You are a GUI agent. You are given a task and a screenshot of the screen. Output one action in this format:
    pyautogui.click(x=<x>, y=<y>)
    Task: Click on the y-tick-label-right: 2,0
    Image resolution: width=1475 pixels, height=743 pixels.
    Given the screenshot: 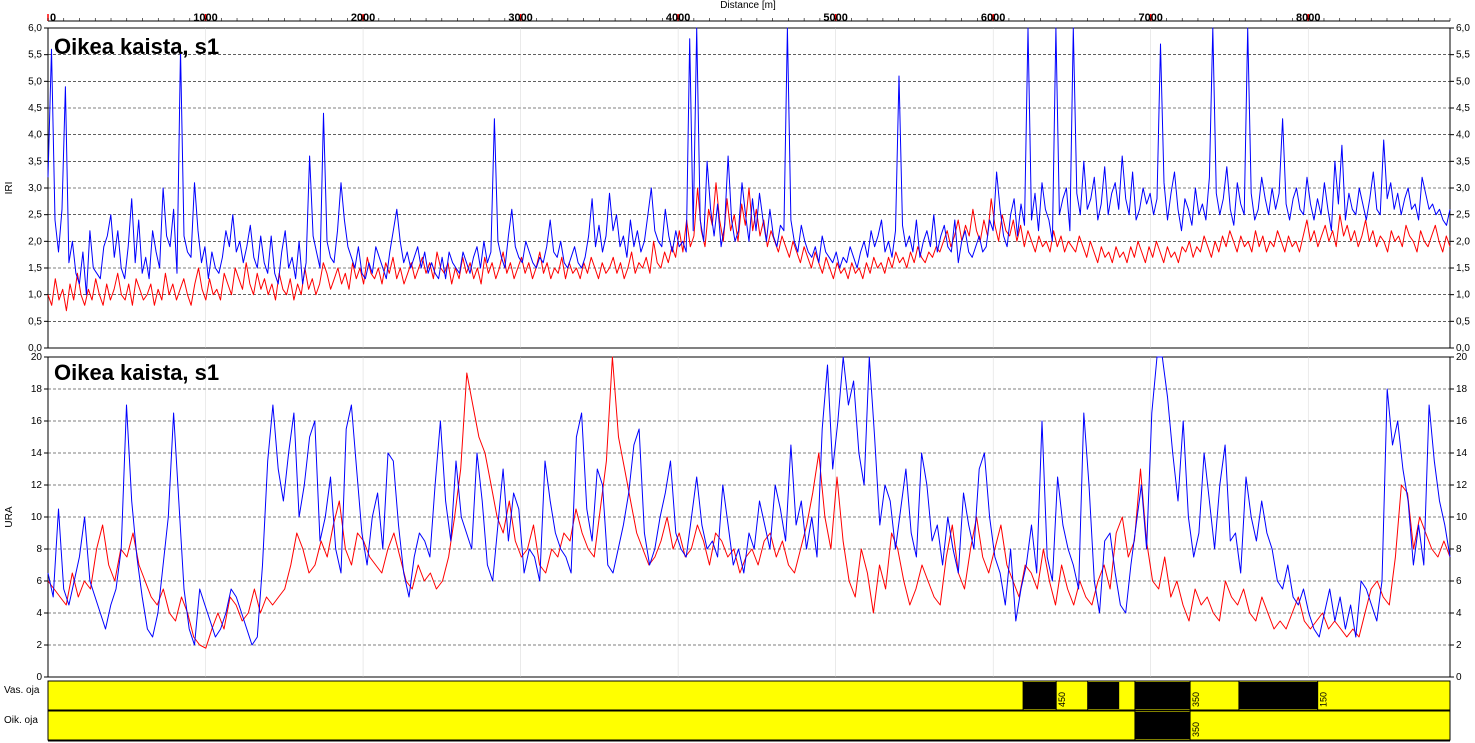 What is the action you would take?
    pyautogui.click(x=1463, y=241)
    